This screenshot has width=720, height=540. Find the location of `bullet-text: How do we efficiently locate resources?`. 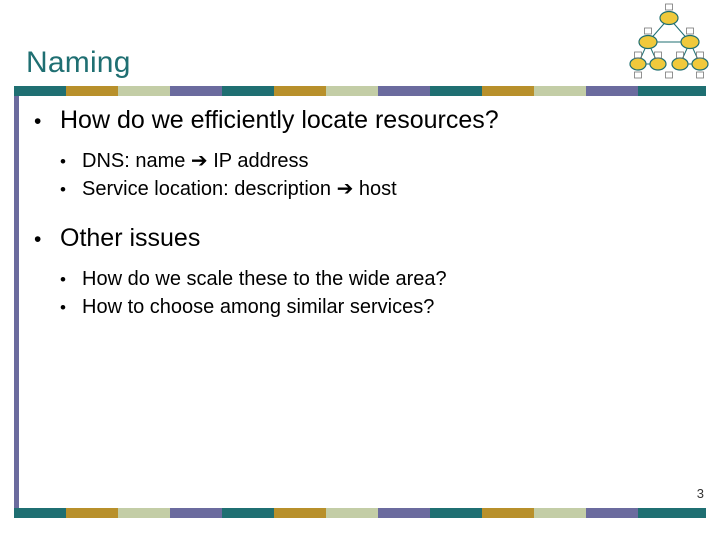

bullet-text: How do we efficiently locate resources? is located at coordinates (279, 120).